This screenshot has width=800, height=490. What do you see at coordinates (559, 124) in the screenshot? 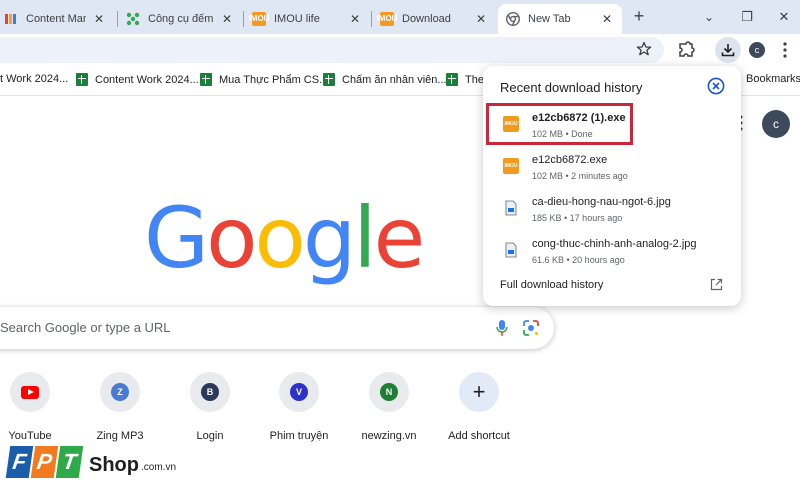
I see `highlight-box` at bounding box center [559, 124].